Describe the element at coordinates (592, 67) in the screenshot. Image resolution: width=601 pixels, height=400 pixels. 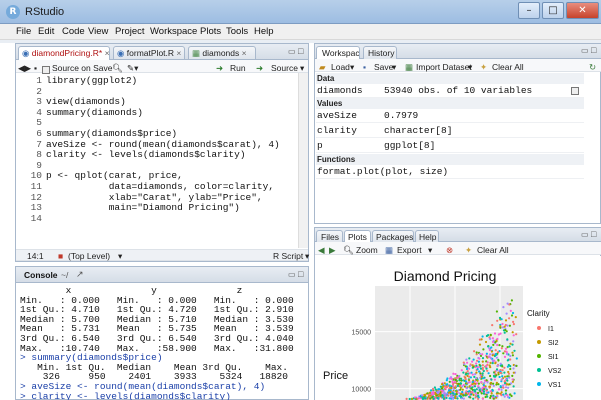
I see `refresh-icon: ↻` at that location.